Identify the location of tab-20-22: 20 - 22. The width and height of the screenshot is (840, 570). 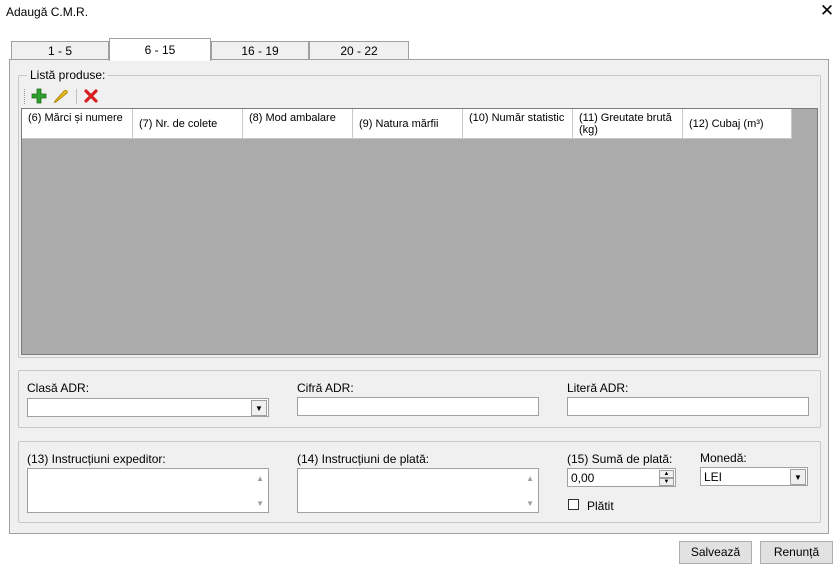
(359, 51).